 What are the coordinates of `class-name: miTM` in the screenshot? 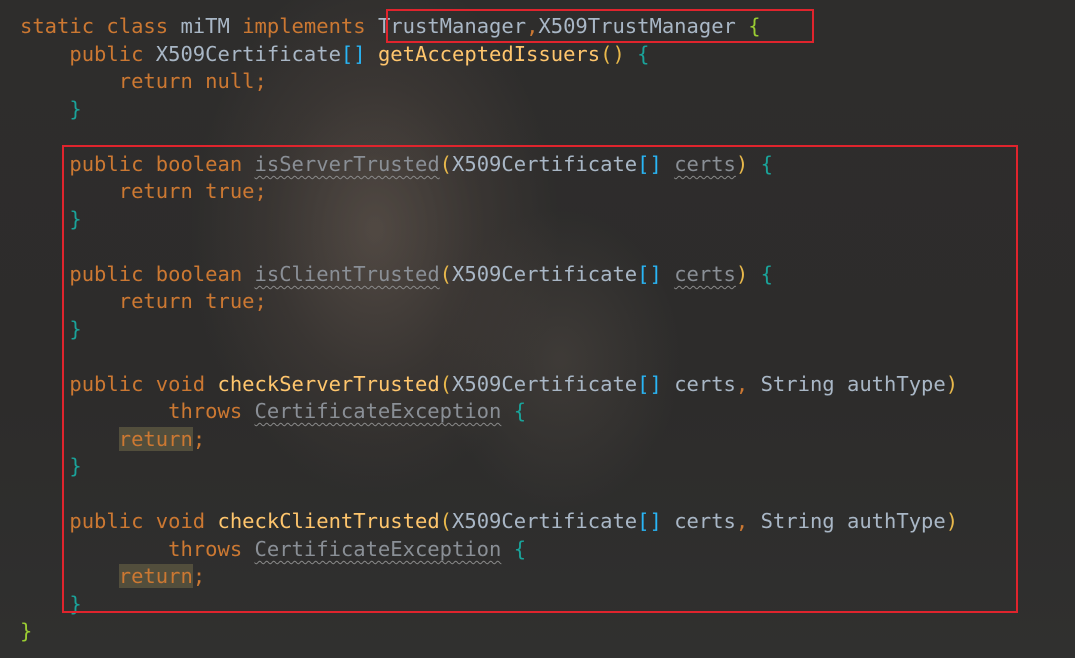 It's located at (205, 26).